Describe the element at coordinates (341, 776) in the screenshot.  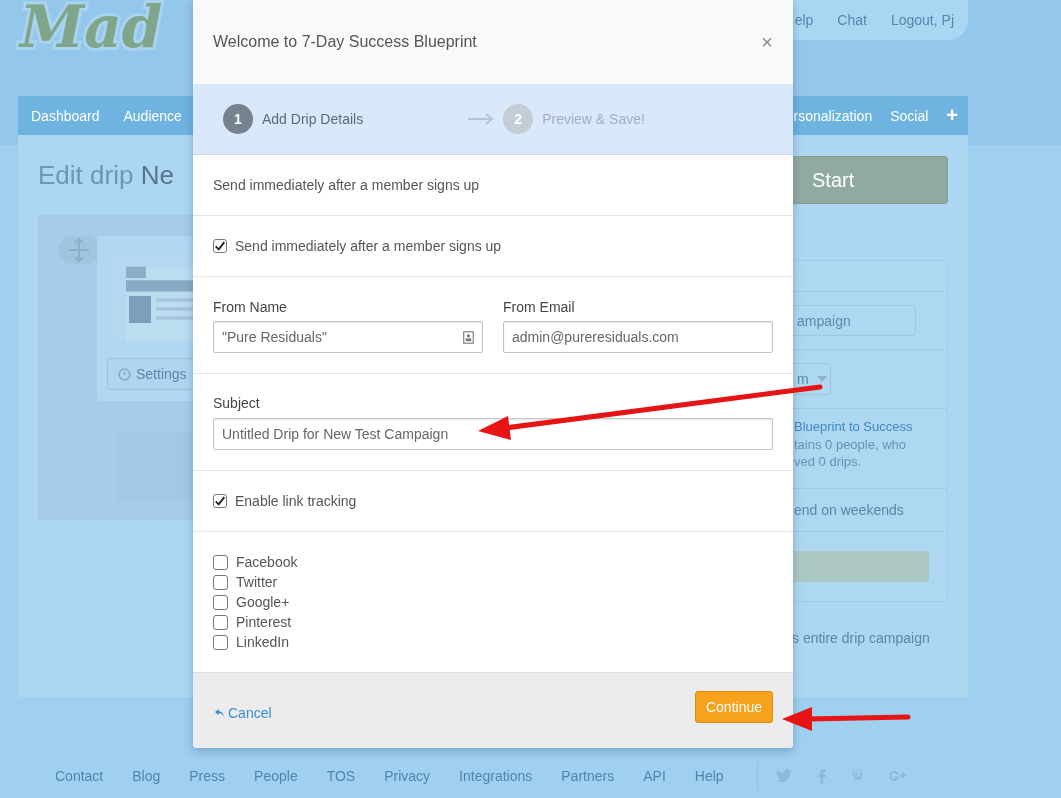
I see `footer-link: TOS` at that location.